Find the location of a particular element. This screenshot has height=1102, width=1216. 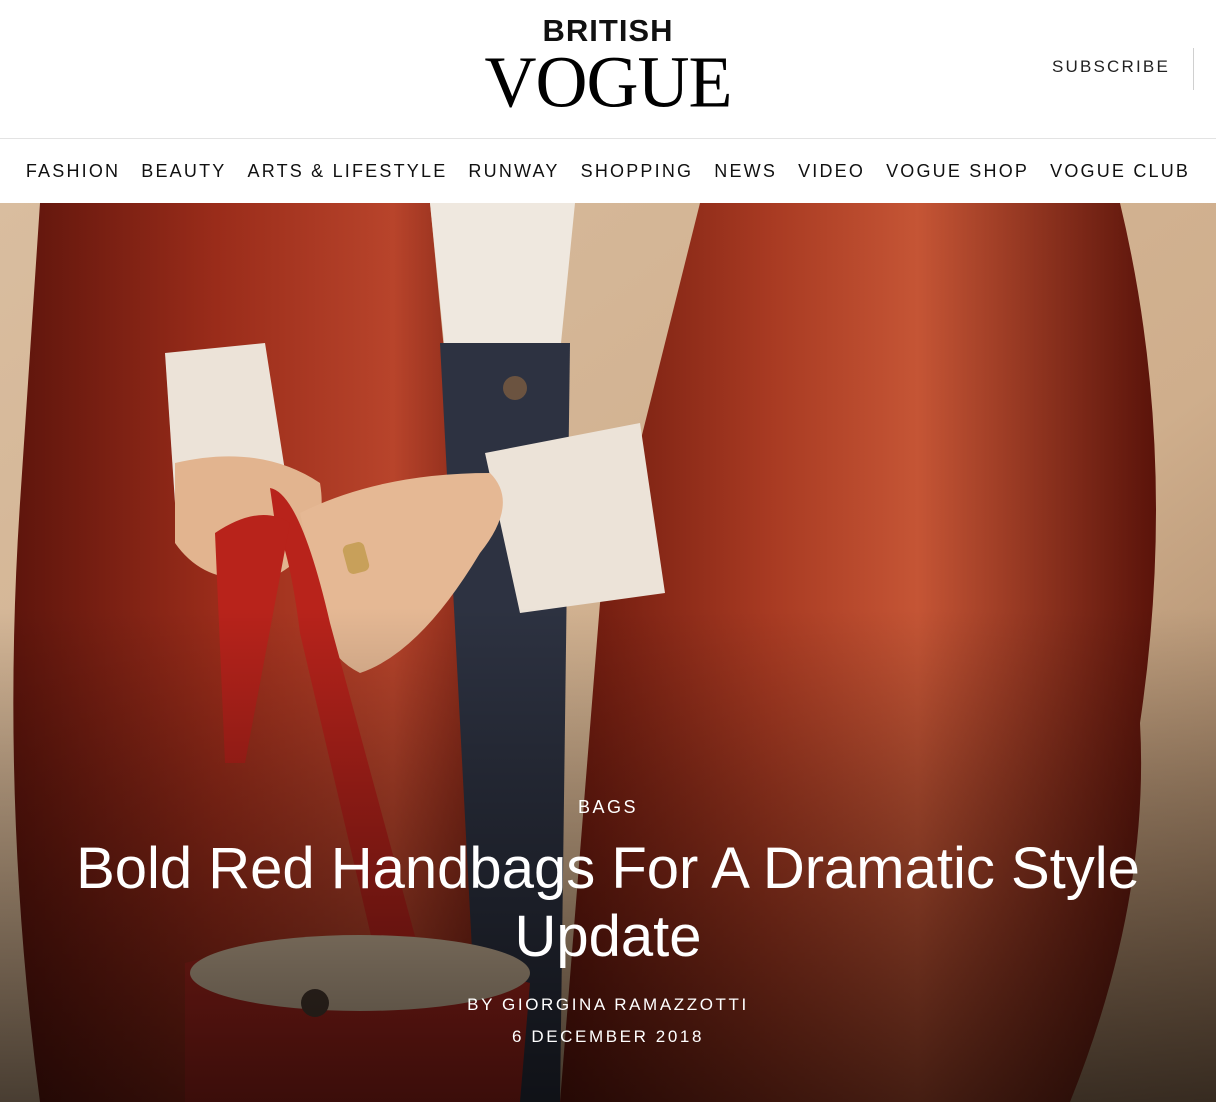

nav-item-news: NEWS is located at coordinates (746, 171).